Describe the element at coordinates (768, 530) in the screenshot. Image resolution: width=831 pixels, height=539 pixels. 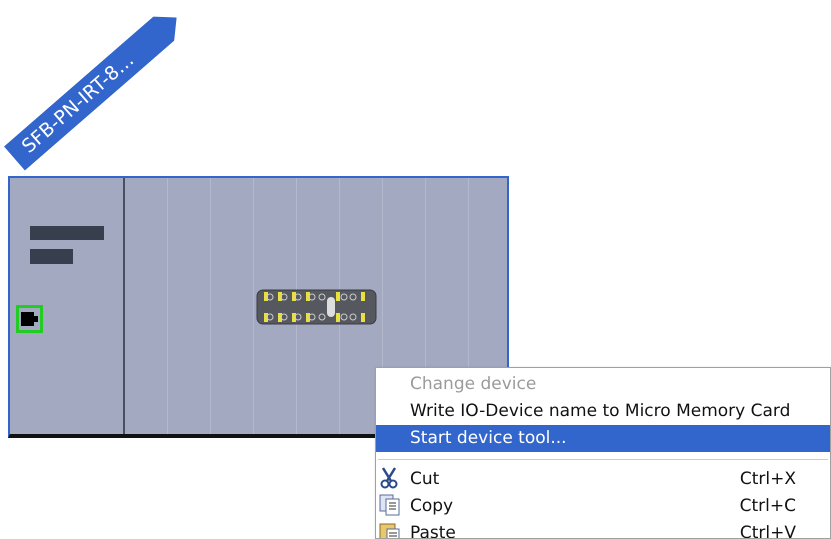
I see `shortcut-label: Ctrl+V` at that location.